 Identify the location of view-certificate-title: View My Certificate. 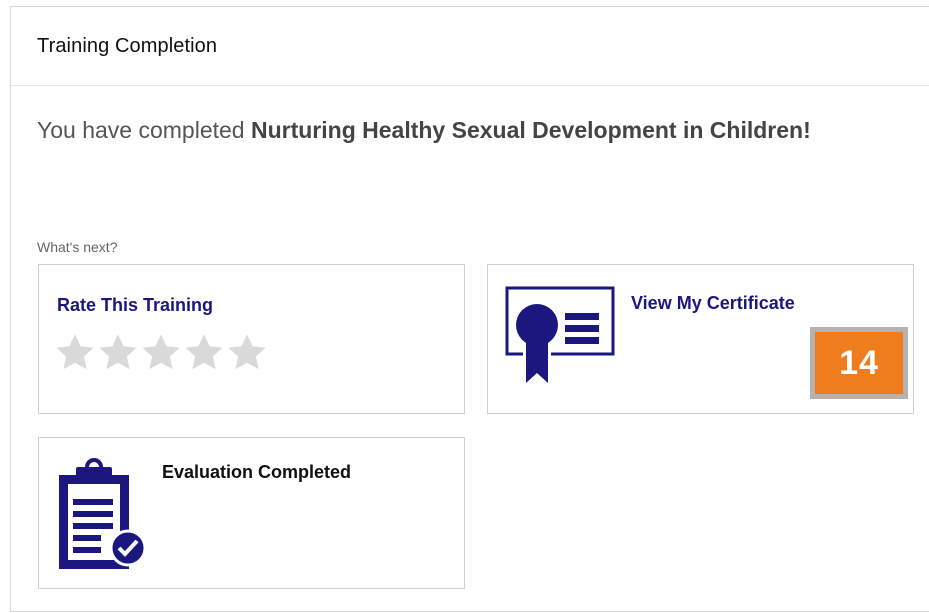
(713, 303).